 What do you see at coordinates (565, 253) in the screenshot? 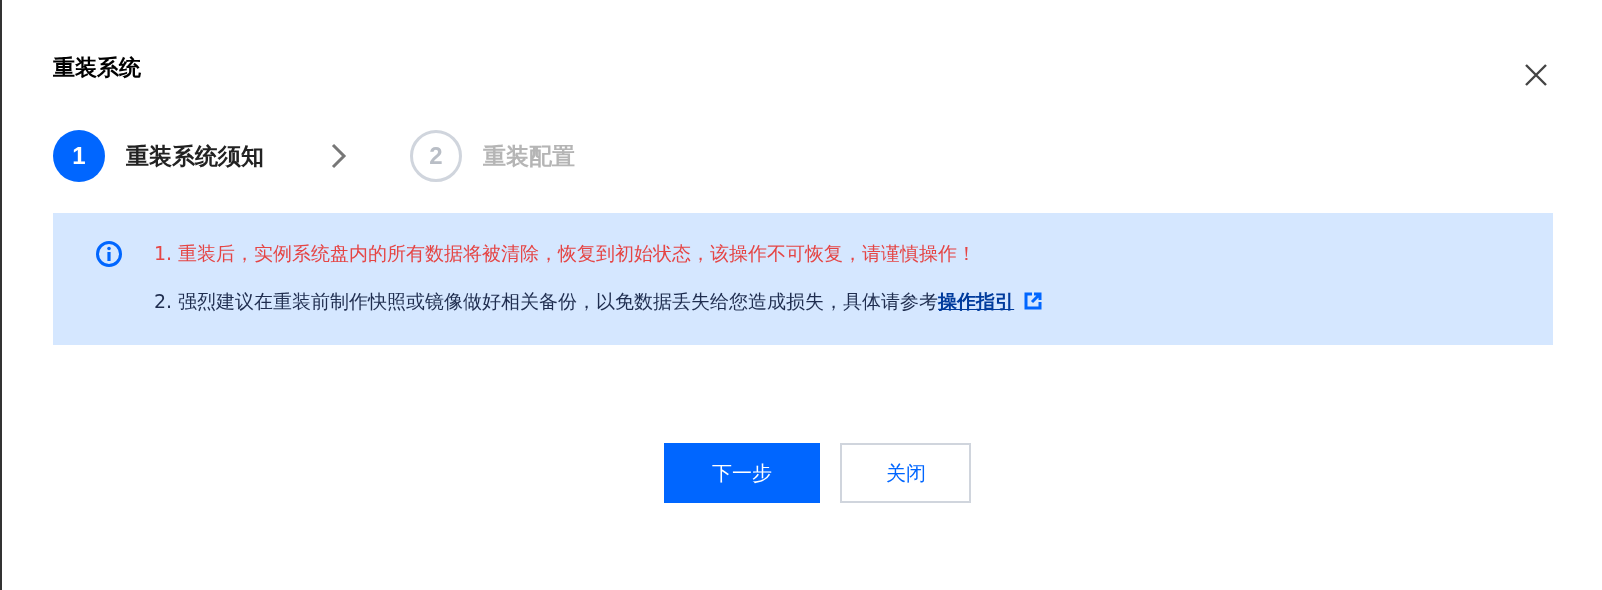
I see `notice-text: 1. 重装后，实例系统盘内的所有数据将被清除，恢复到初始状态，该操作不可恢复，请谨慎操作！` at bounding box center [565, 253].